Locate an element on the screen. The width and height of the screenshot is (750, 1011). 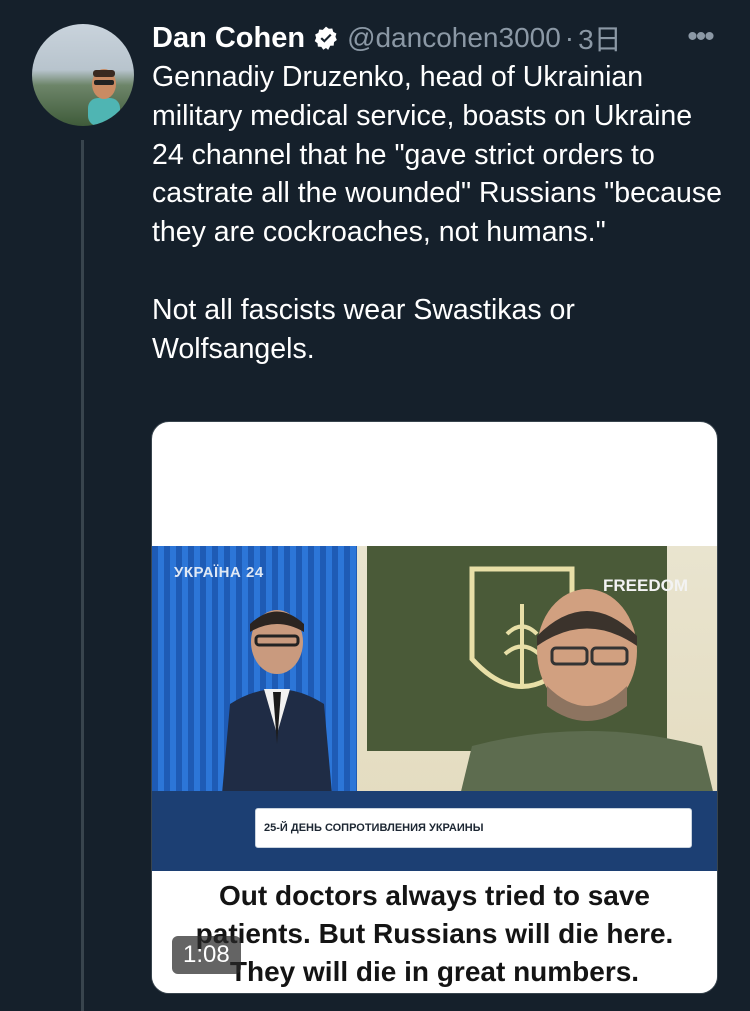
studio-panel: УКРАЇНА 24 is located at coordinates (254, 676).